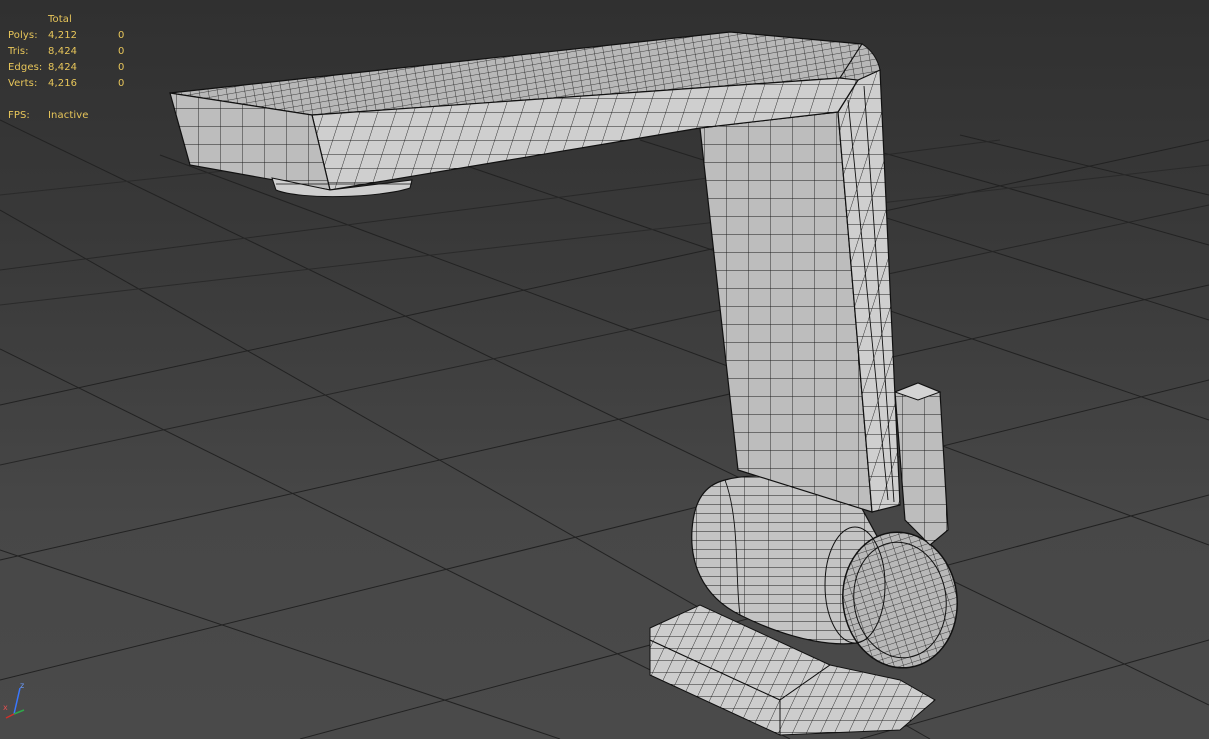  I want to click on lever-handle, so click(921, 464).